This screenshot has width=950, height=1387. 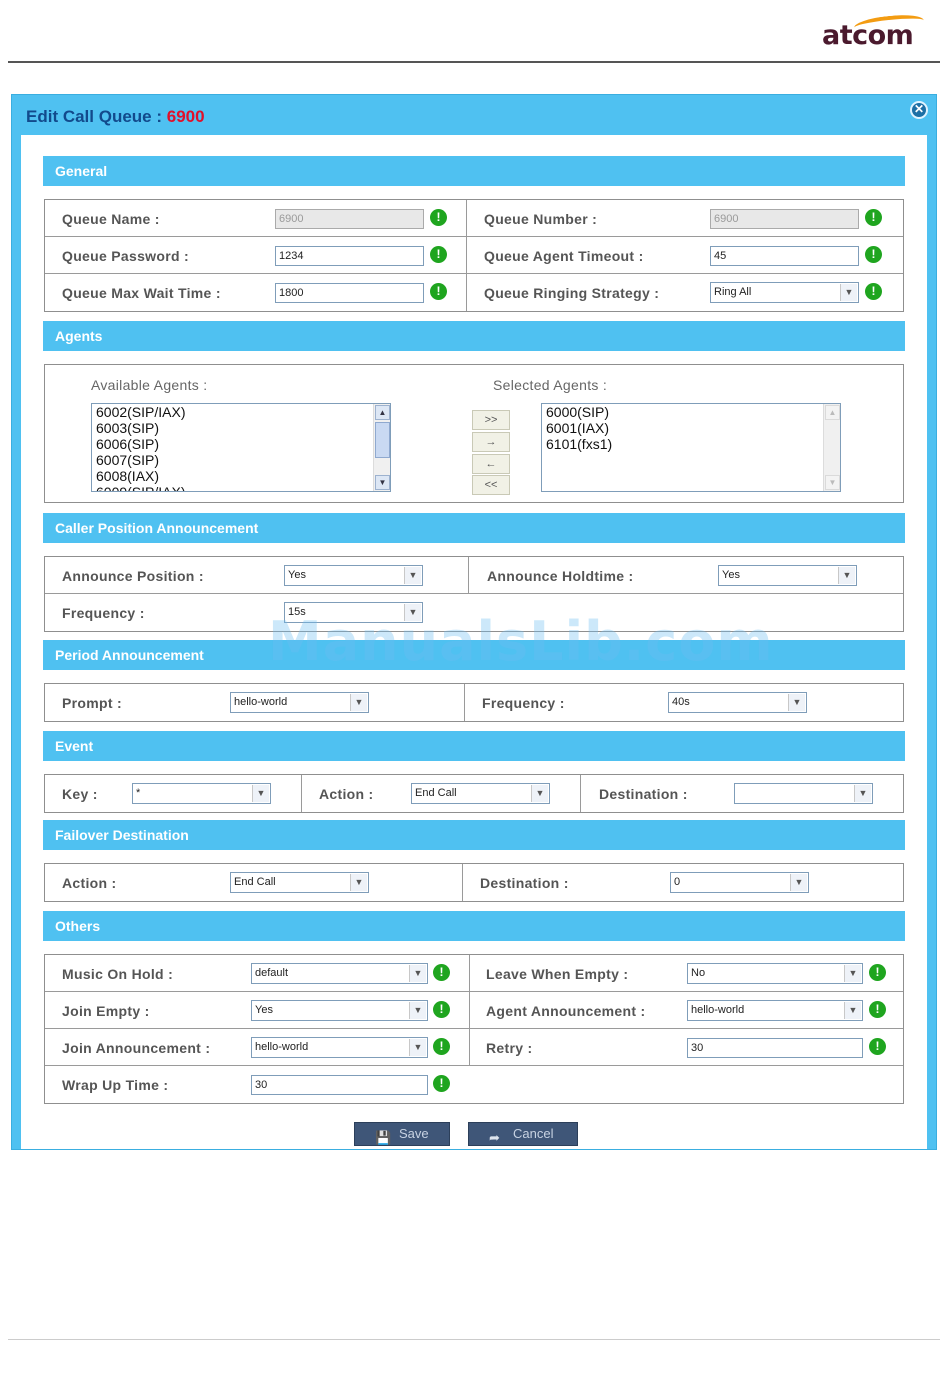 What do you see at coordinates (474, 336) in the screenshot?
I see `section-agents: Agents` at bounding box center [474, 336].